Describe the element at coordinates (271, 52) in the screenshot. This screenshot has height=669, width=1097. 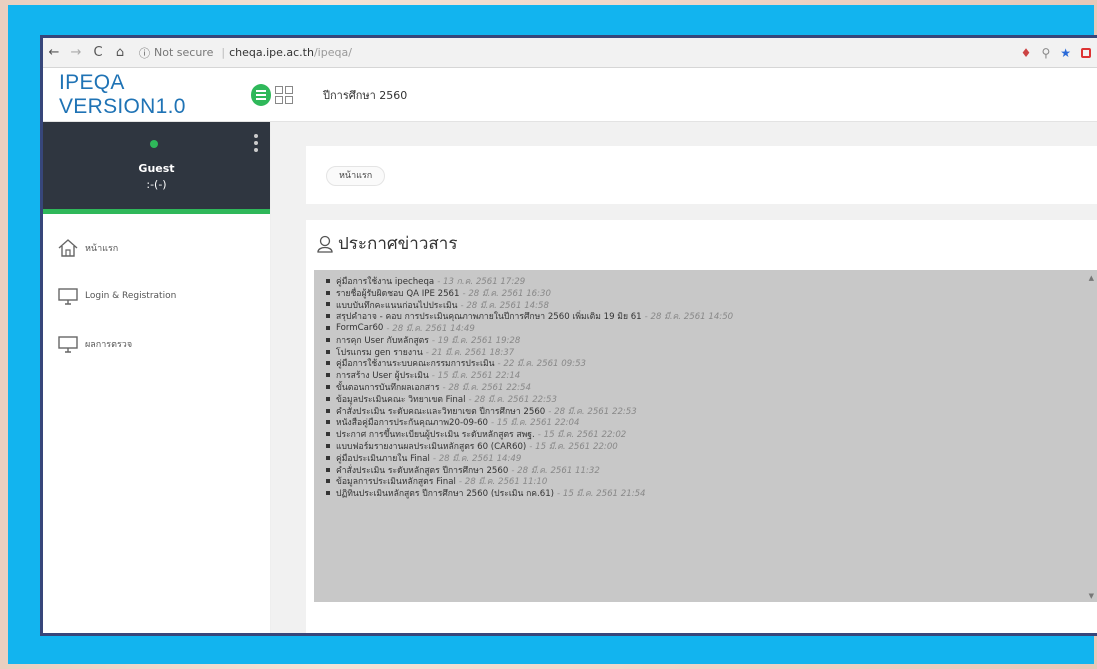
I see `url-host: cheqa.ipe.ac.th` at that location.